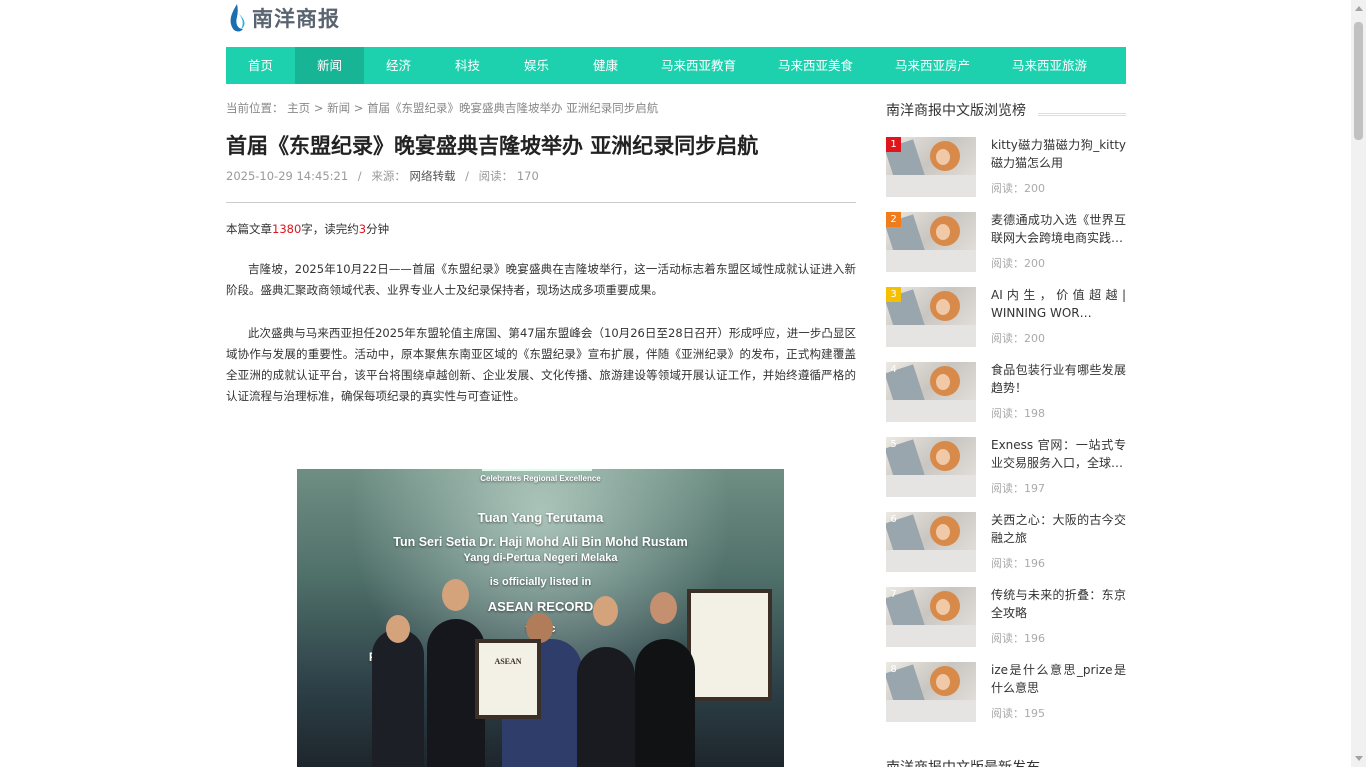 This screenshot has height=767, width=1366. Describe the element at coordinates (541, 177) in the screenshot. I see `article-meta: 2025-10-29 14:45:21 / 来源： 网络转载 / 阅读： 170` at that location.